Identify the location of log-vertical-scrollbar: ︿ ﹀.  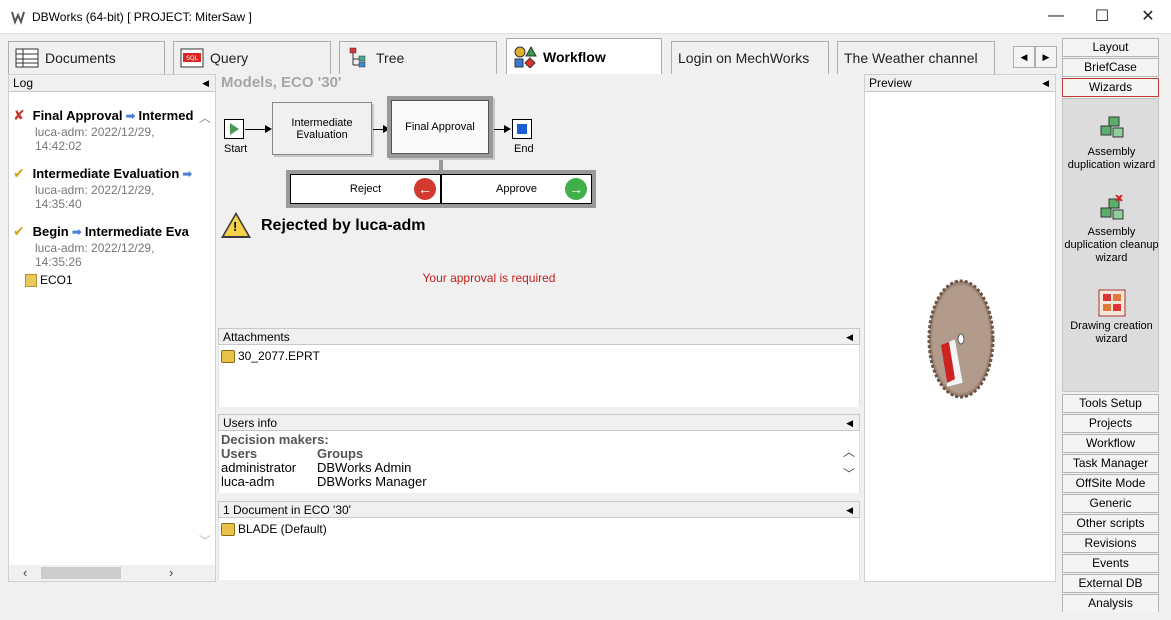
(206, 329).